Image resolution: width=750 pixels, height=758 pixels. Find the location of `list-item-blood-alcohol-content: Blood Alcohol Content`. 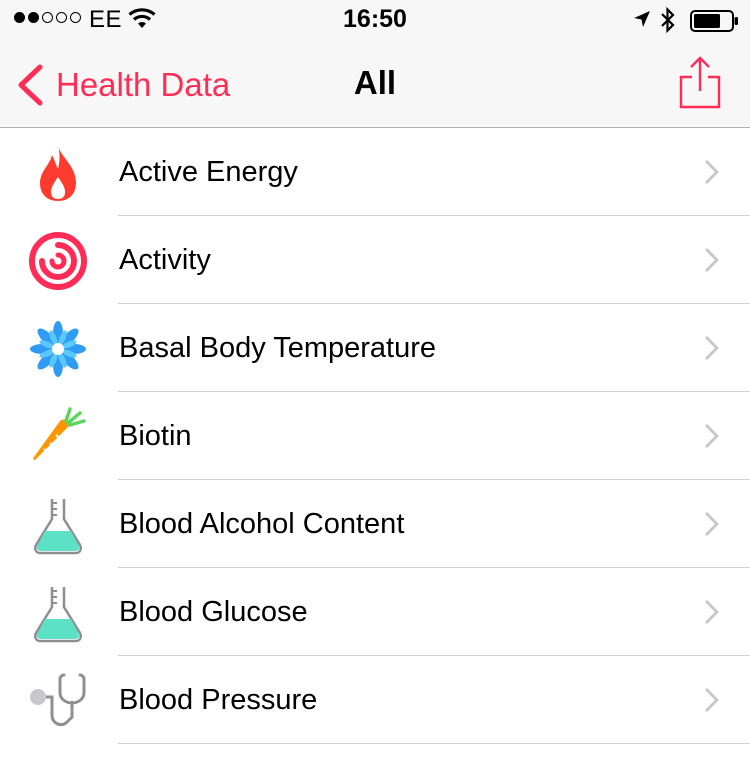

list-item-blood-alcohol-content: Blood Alcohol Content is located at coordinates (375, 524).